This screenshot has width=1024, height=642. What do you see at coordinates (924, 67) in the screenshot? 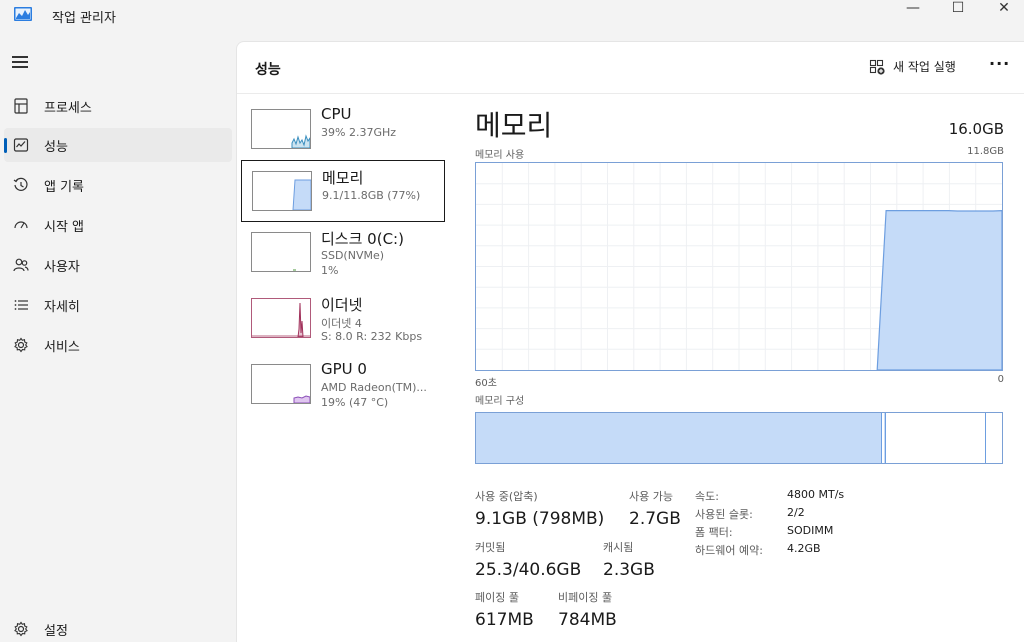
I see `run-new-task-label: 새 작업 실행` at bounding box center [924, 67].